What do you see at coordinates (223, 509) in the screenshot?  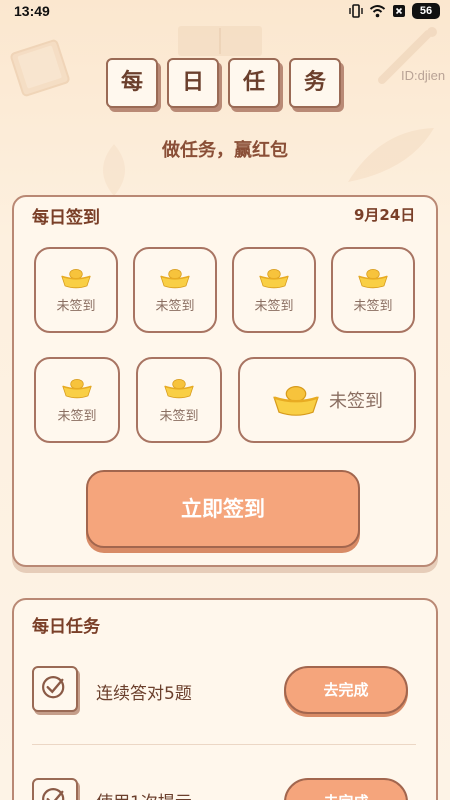 I see `checkin-now-button: 立即签到` at bounding box center [223, 509].